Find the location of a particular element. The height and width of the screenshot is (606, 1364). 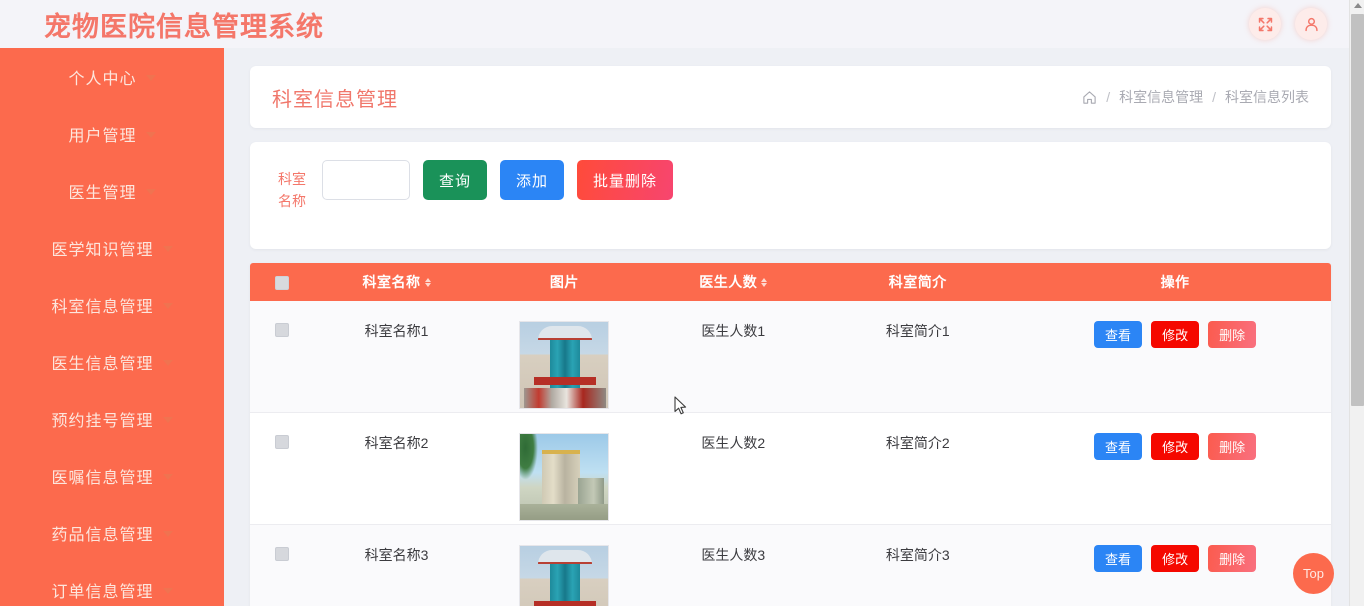

sidebar-item-appointment-management: 预约挂号管理 is located at coordinates (112, 418).